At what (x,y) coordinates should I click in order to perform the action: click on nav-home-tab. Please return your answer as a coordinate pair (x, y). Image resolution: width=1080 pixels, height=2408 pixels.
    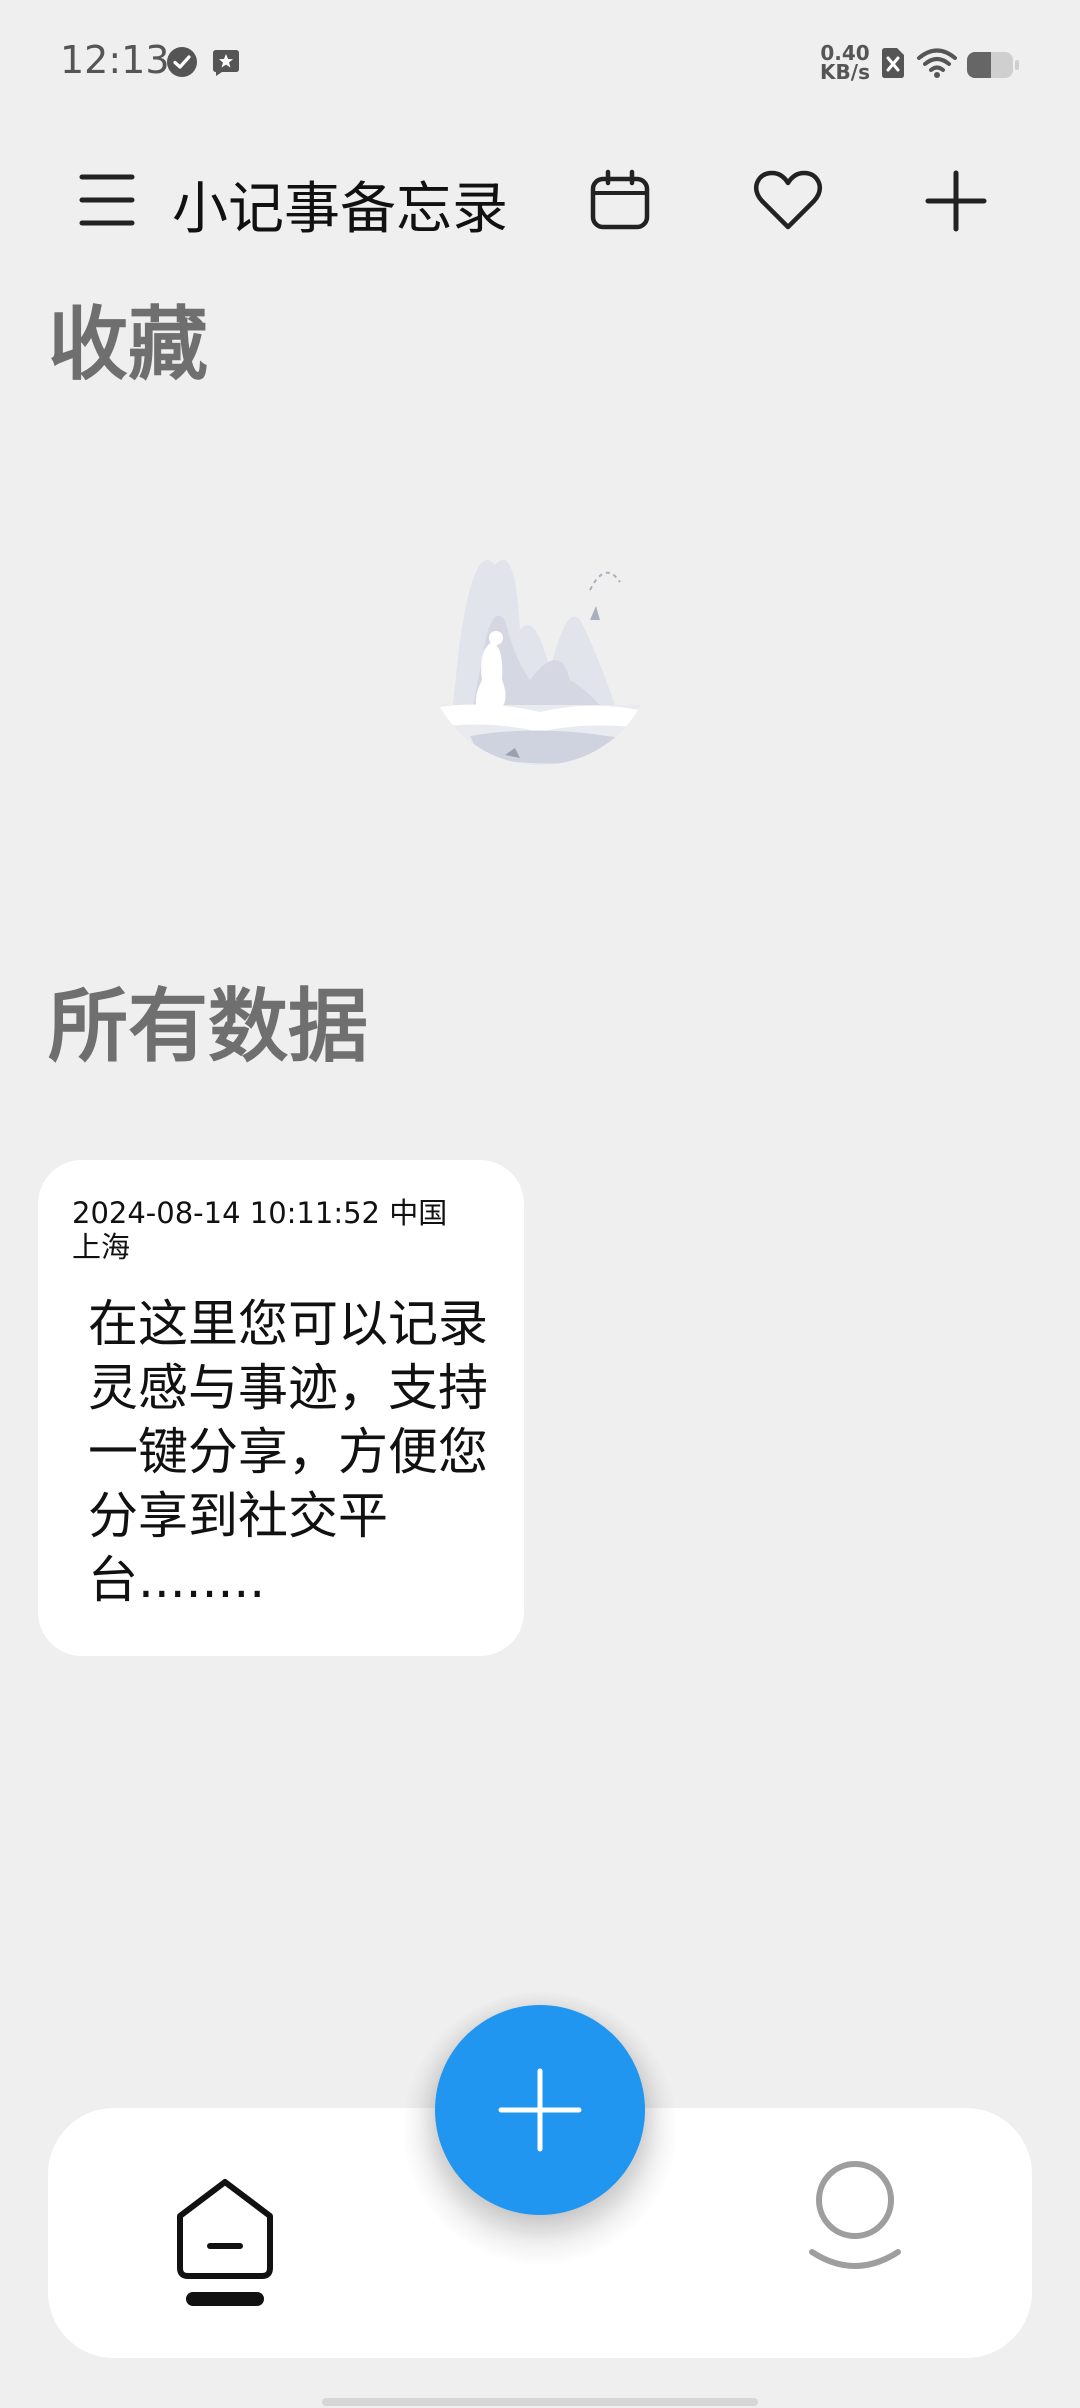
    Looking at the image, I should click on (225, 2244).